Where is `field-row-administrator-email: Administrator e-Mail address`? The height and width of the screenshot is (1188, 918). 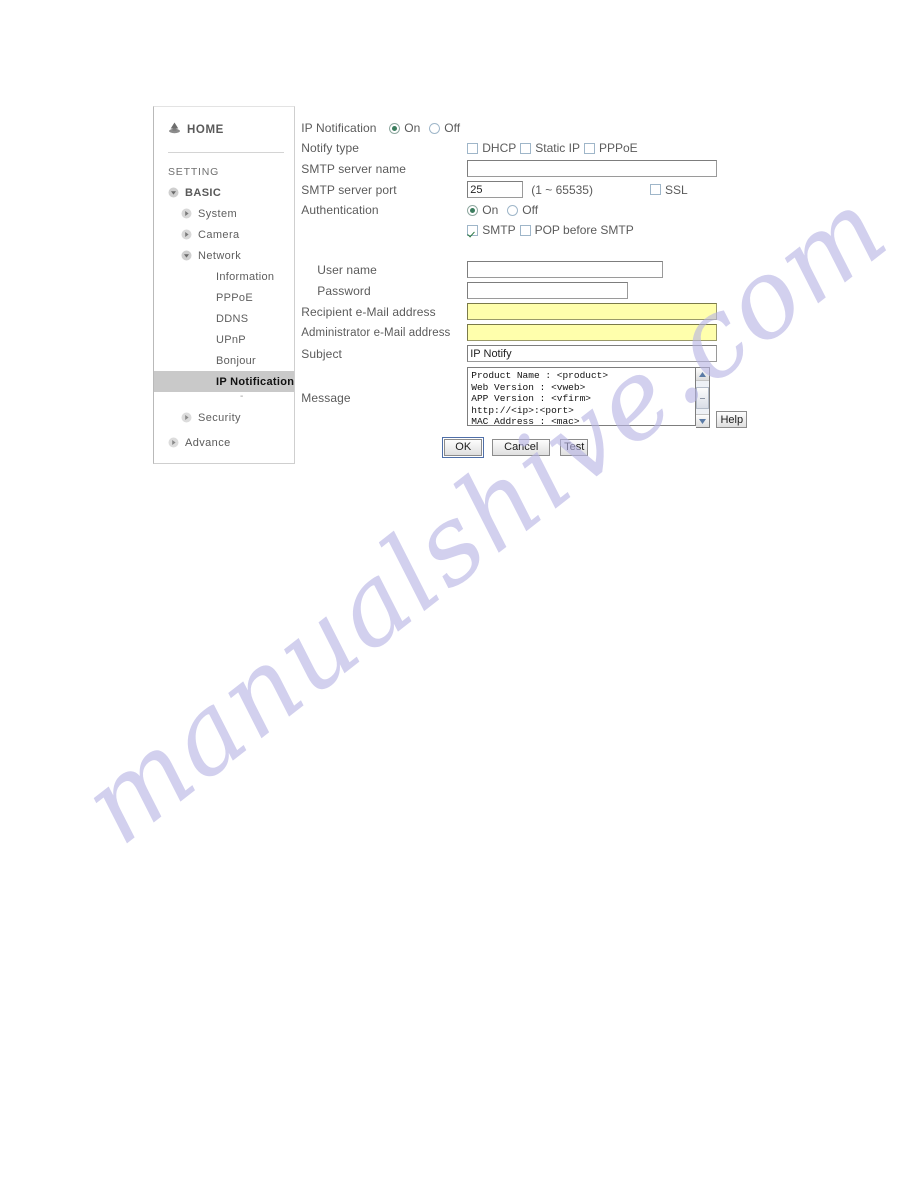 field-row-administrator-email: Administrator e-Mail address is located at coordinates (524, 332).